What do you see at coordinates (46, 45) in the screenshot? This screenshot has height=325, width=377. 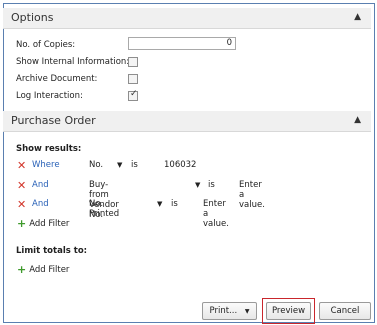 I see `copies-label: No. of Copies:` at bounding box center [46, 45].